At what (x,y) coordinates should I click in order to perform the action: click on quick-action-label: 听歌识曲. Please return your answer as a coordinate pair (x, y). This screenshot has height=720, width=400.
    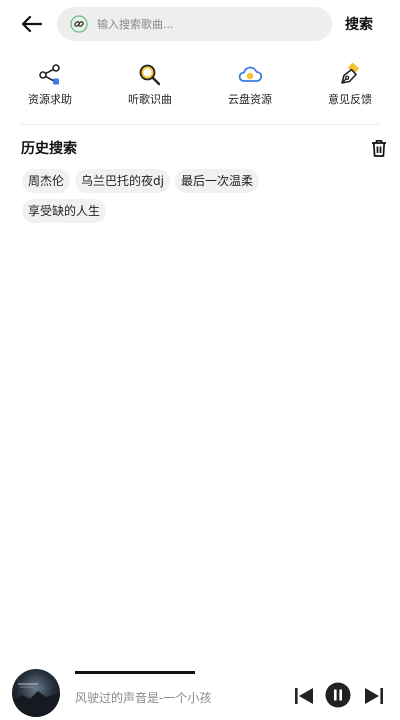
    Looking at the image, I should click on (150, 99).